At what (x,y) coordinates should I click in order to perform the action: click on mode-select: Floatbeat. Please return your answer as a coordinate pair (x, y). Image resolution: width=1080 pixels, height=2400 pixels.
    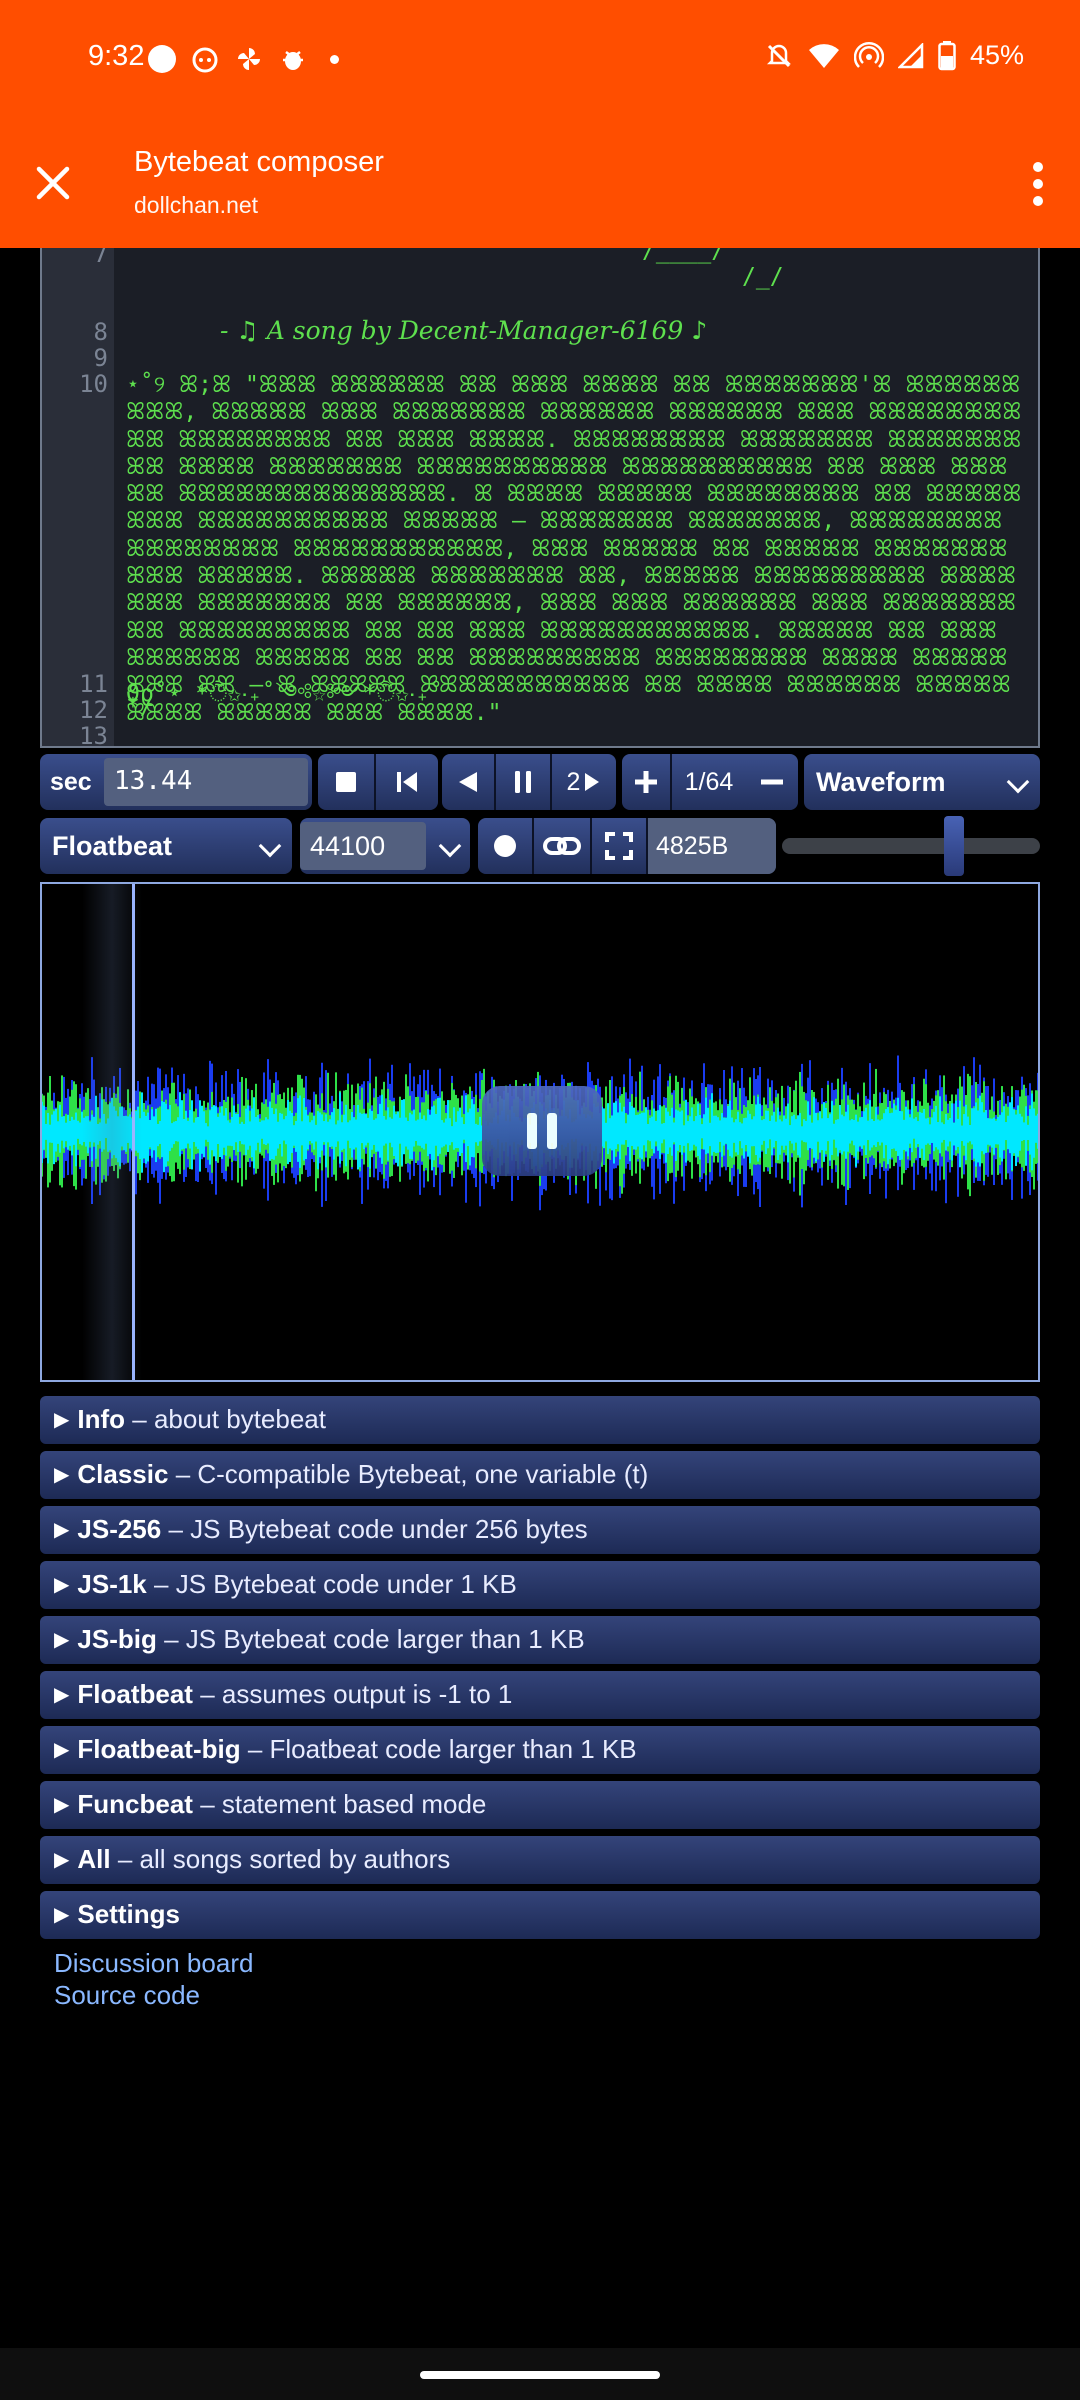
    Looking at the image, I should click on (166, 846).